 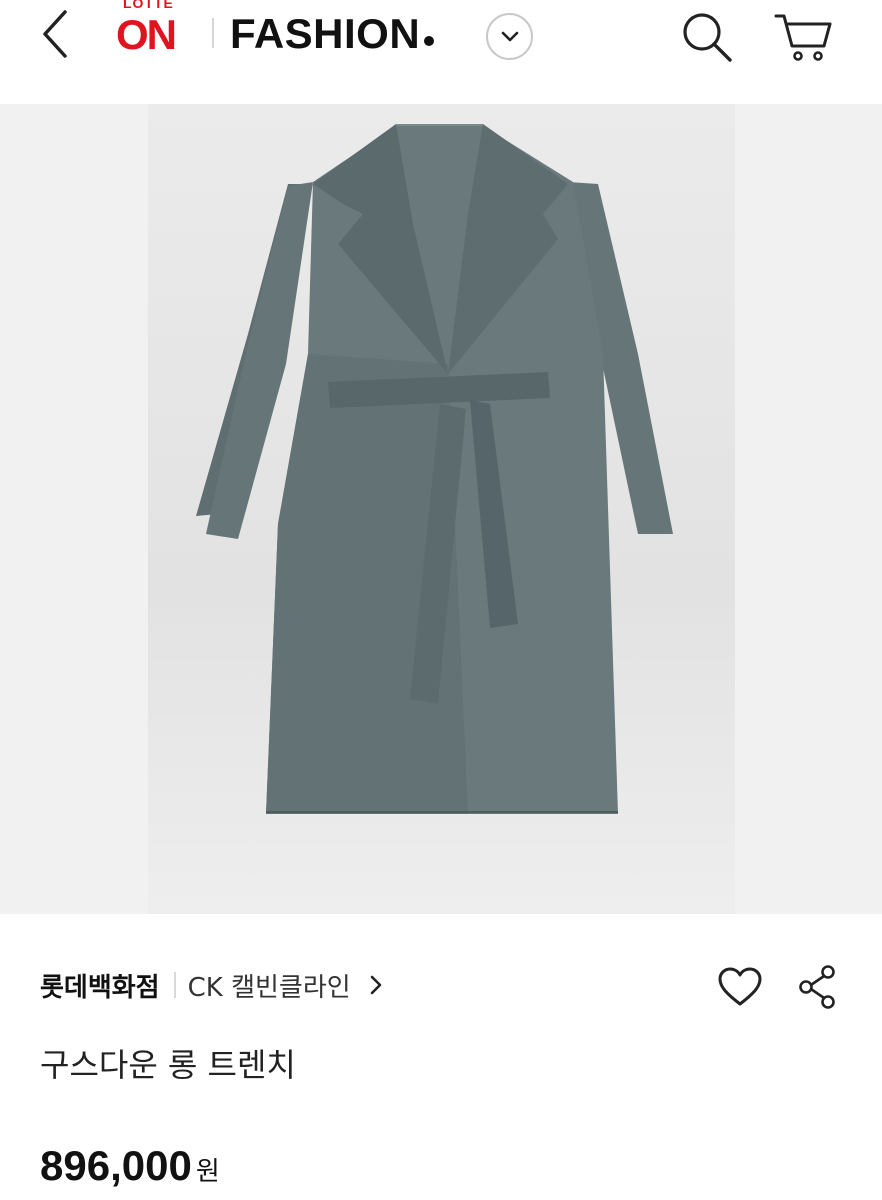 I want to click on lotte-on-logo: LOTTE ON, so click(x=156, y=31).